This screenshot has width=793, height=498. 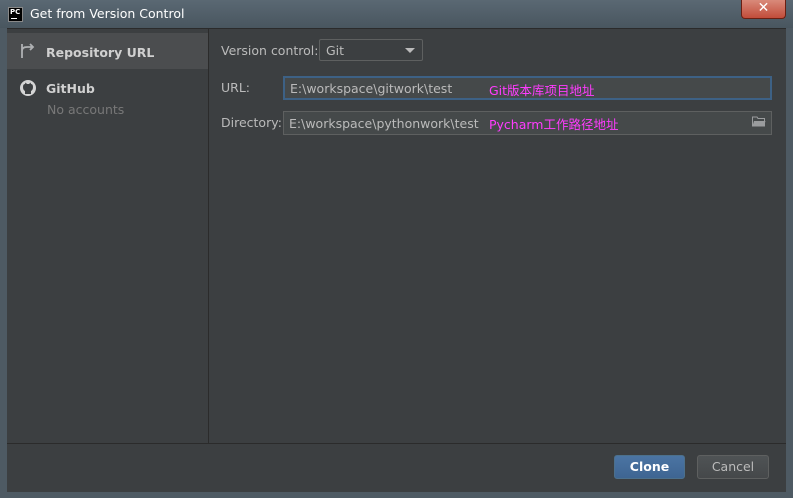 I want to click on version-control-value: Git, so click(x=335, y=50).